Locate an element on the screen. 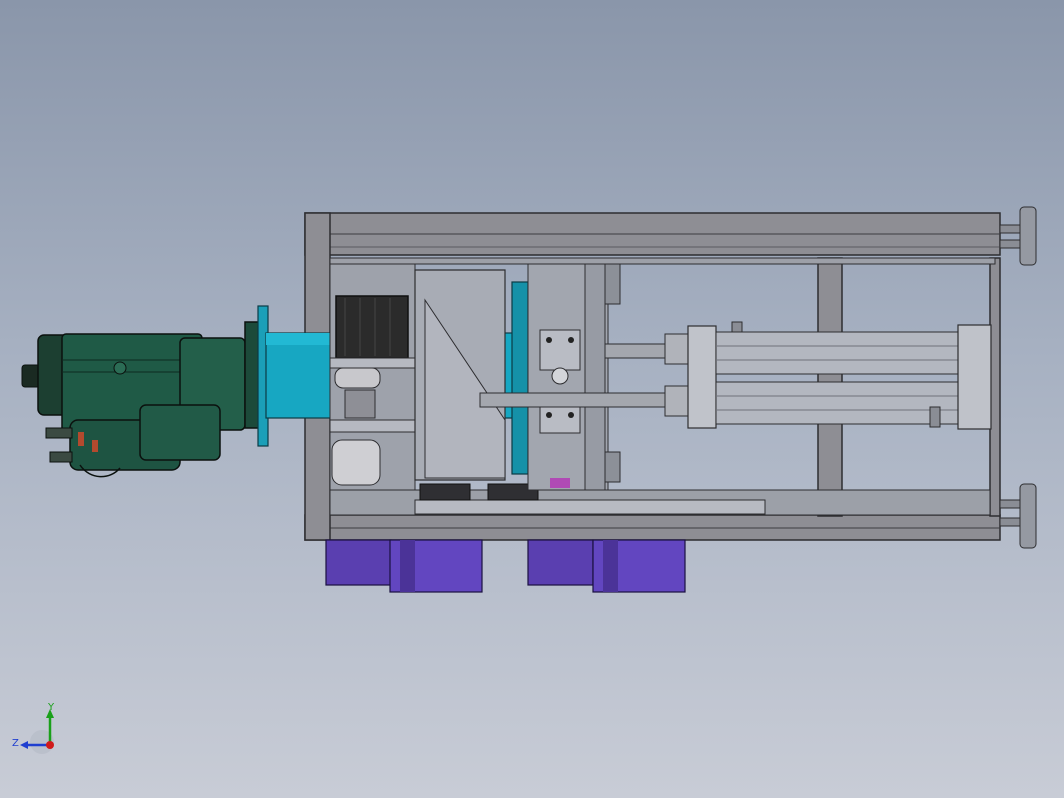 The width and height of the screenshot is (1064, 798). drive-motor is located at coordinates (142, 399).